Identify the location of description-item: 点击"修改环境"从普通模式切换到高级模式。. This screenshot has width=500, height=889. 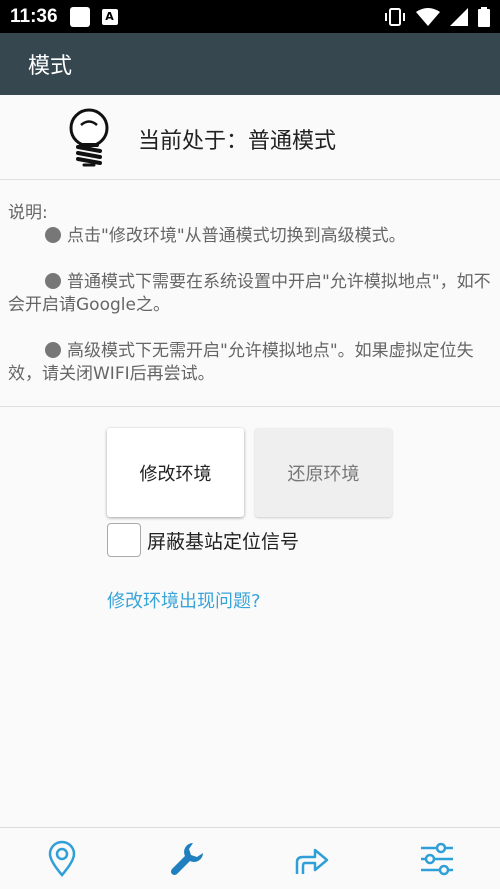
(250, 236).